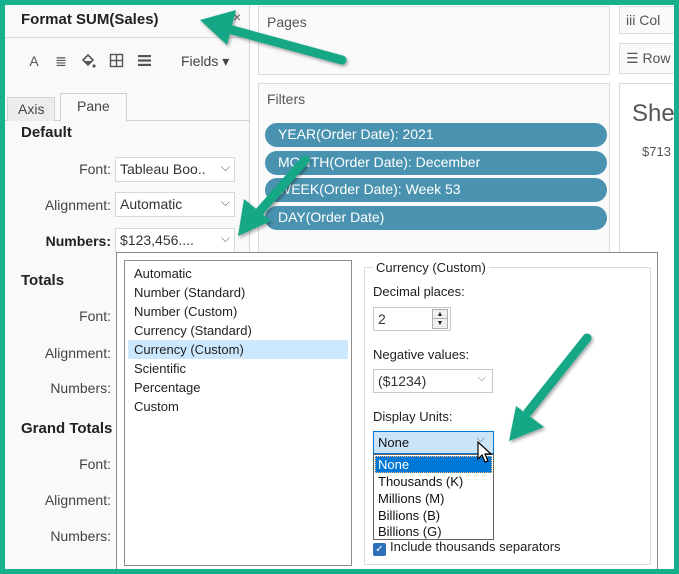  What do you see at coordinates (95, 169) in the screenshot?
I see `default-font-label: Font:` at bounding box center [95, 169].